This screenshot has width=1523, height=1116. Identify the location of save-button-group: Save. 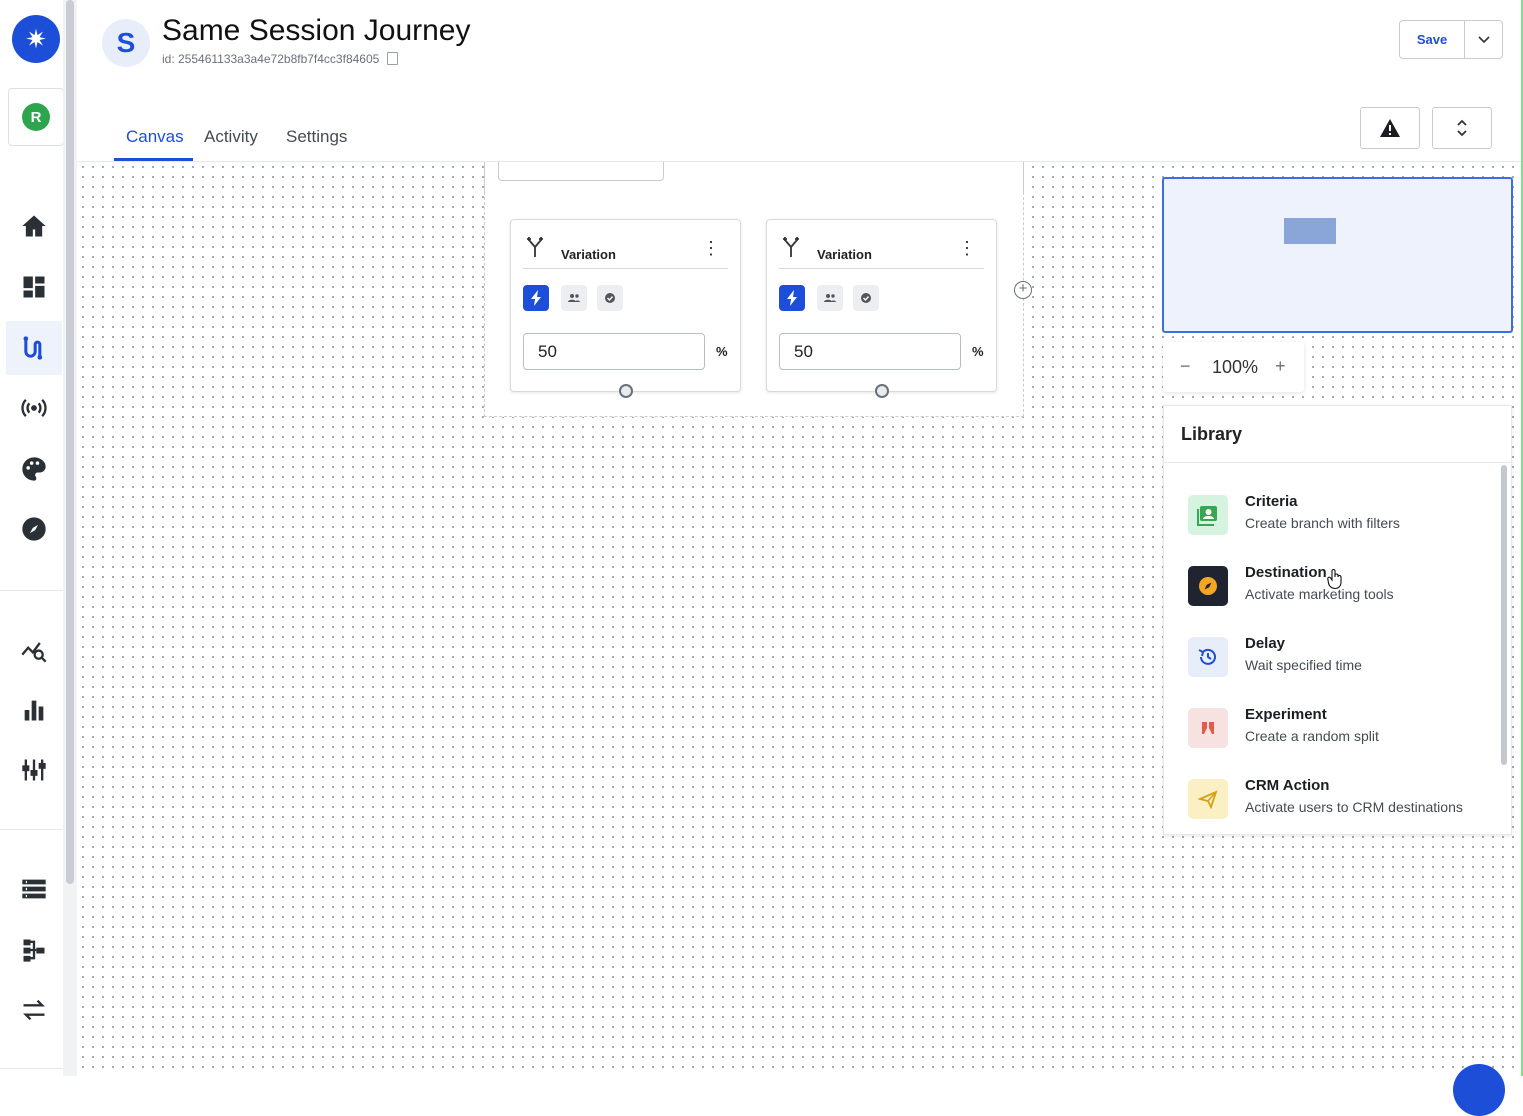
(1451, 39).